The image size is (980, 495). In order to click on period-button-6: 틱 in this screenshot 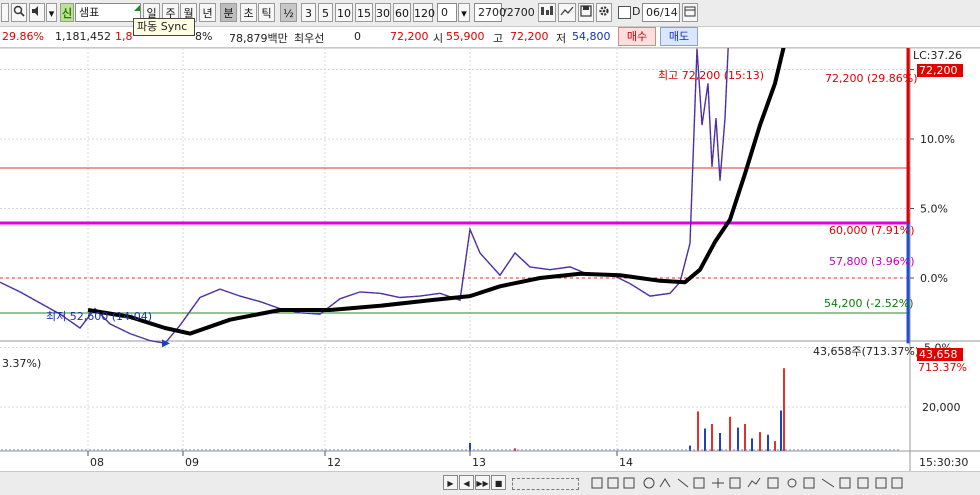, I will do `click(266, 12)`.